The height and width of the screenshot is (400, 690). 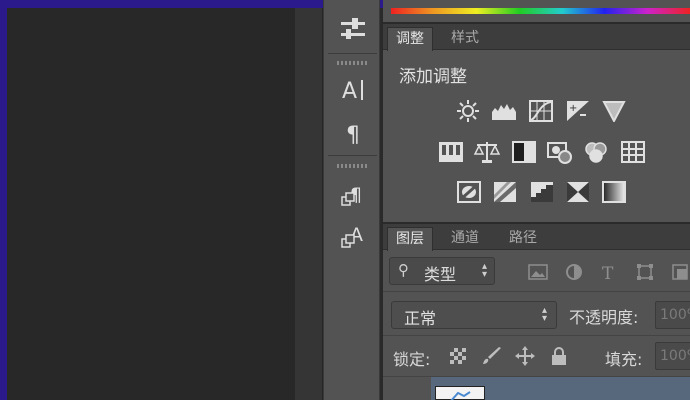 I want to click on tab-paths: 路径, so click(x=523, y=238).